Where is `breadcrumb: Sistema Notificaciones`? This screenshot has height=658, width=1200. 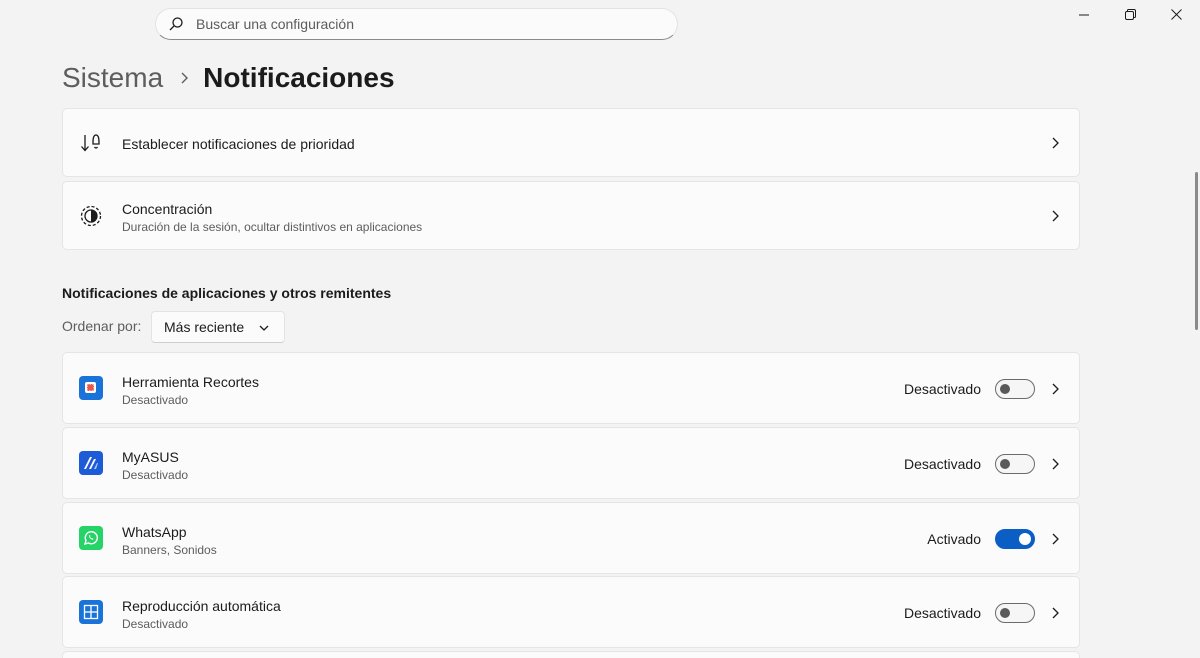 breadcrumb: Sistema Notificaciones is located at coordinates (228, 78).